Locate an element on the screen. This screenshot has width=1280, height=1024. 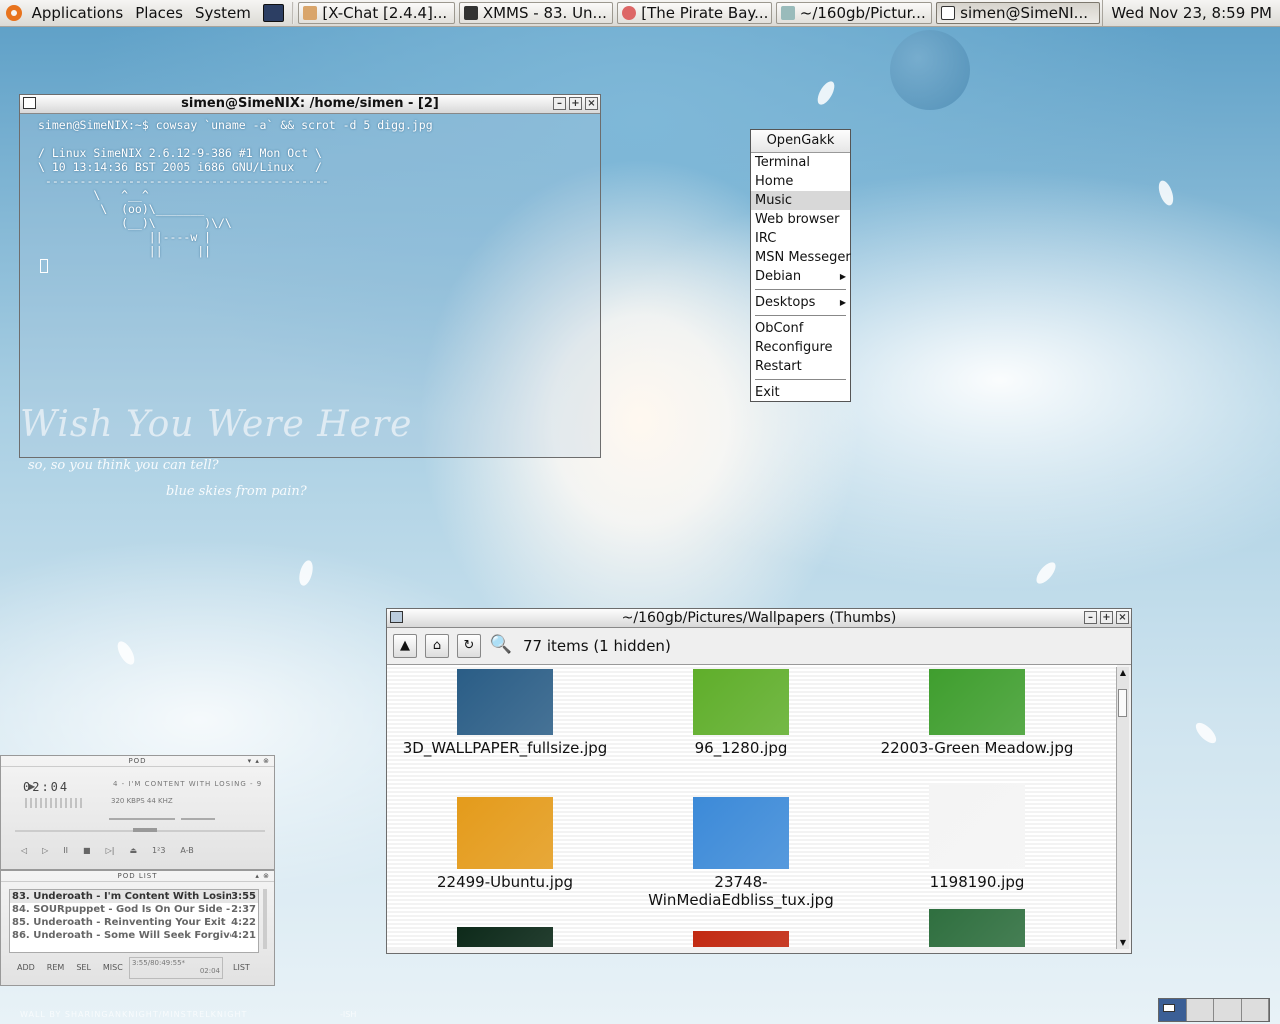
workspace-pager is located at coordinates (1214, 1010).